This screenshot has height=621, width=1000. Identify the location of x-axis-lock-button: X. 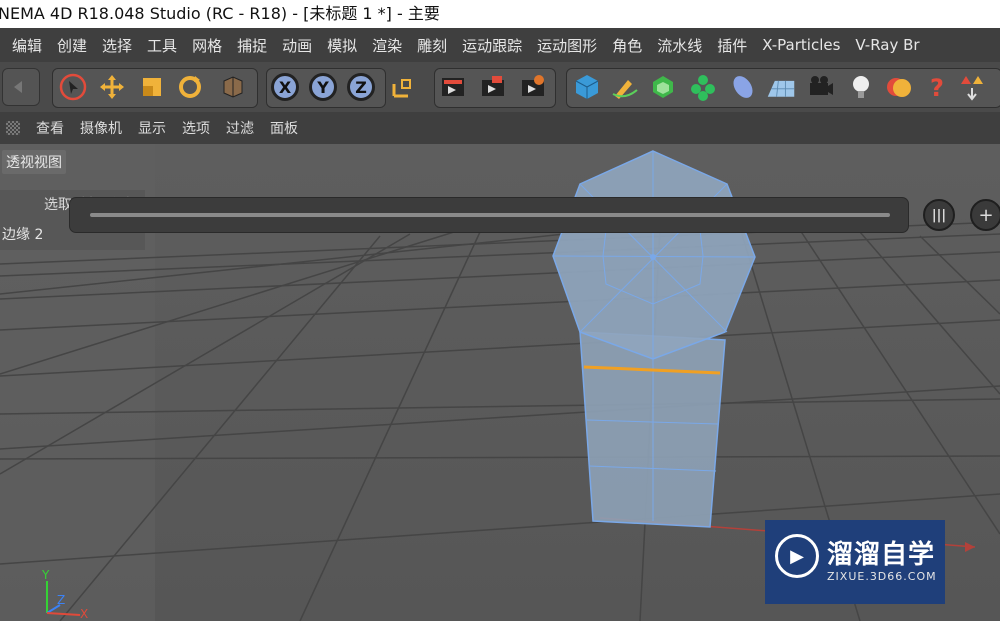
(285, 87).